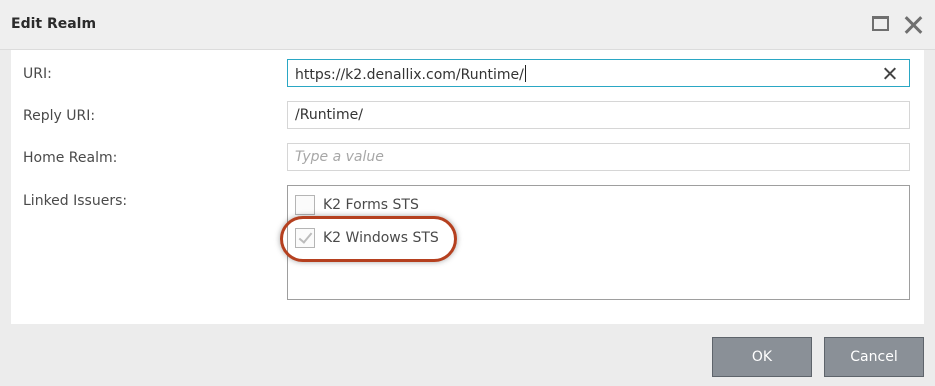 This screenshot has width=935, height=386. What do you see at coordinates (467, 25) in the screenshot?
I see `dialog-titlebar: Edit Realm` at bounding box center [467, 25].